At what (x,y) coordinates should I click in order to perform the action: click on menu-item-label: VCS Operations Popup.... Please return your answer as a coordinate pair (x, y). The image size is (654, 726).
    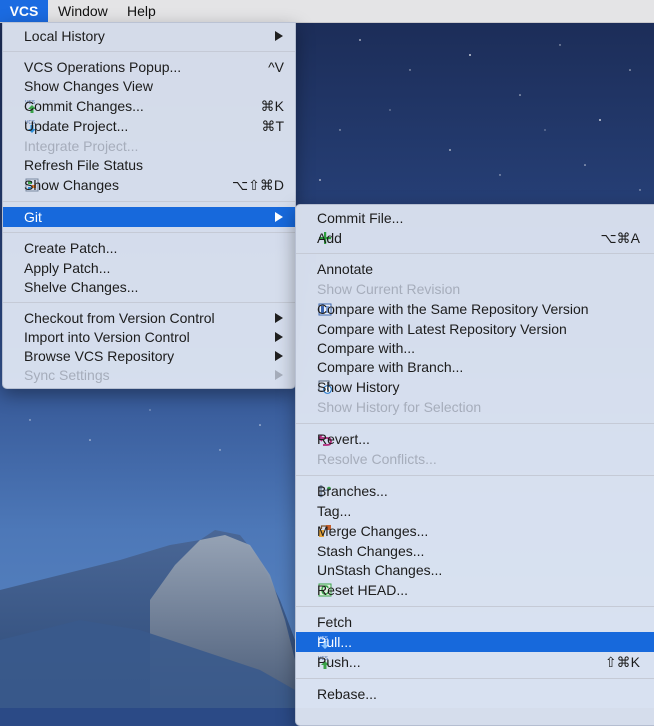
    Looking at the image, I should click on (103, 67).